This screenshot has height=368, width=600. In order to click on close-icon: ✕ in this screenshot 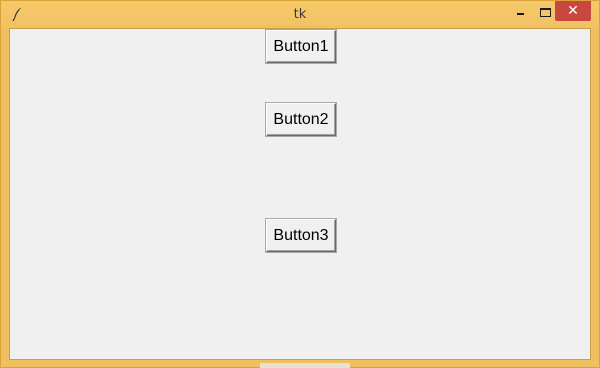, I will do `click(573, 11)`.